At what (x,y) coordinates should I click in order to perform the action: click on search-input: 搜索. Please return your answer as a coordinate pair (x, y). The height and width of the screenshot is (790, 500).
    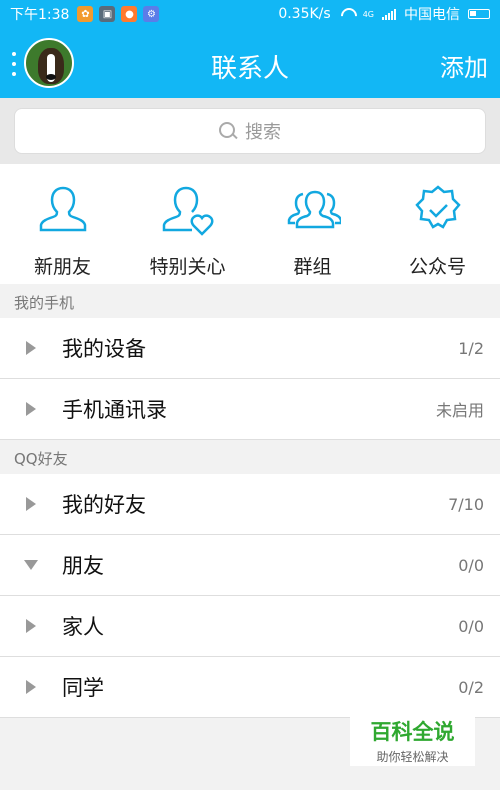
    Looking at the image, I should click on (250, 131).